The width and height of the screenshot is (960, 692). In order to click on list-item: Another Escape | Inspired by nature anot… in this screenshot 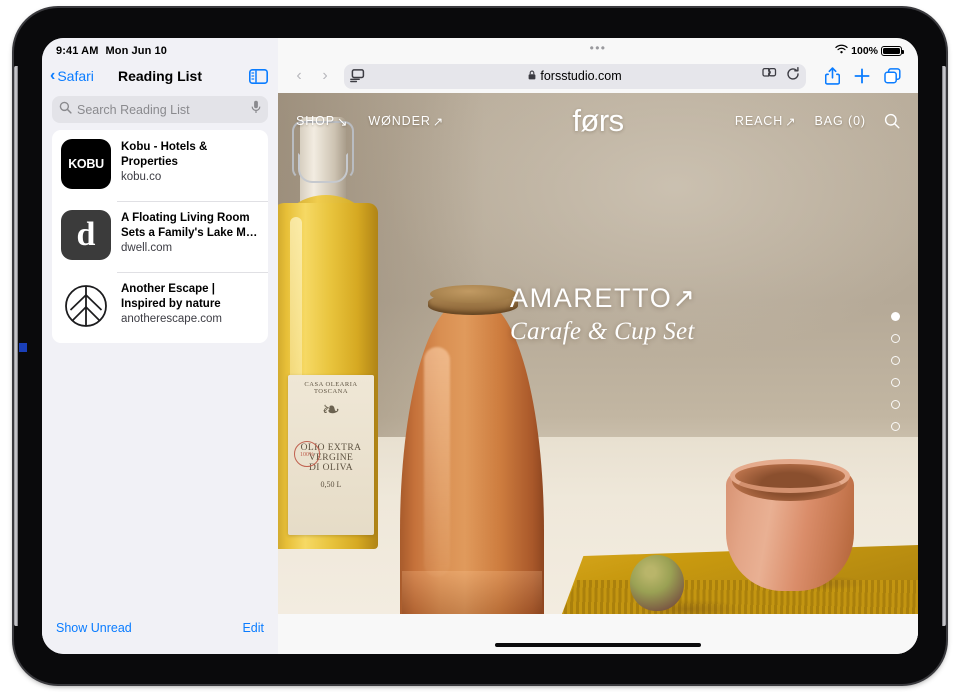, I will do `click(160, 307)`.